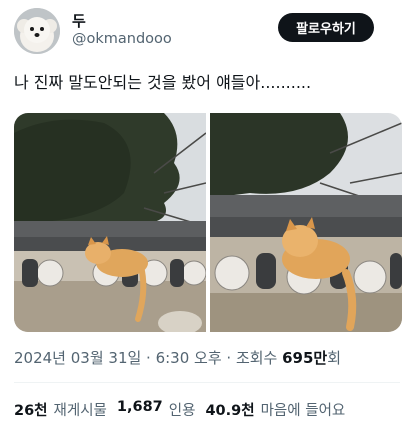  Describe the element at coordinates (305, 358) in the screenshot. I see `view-count: 695만` at that location.